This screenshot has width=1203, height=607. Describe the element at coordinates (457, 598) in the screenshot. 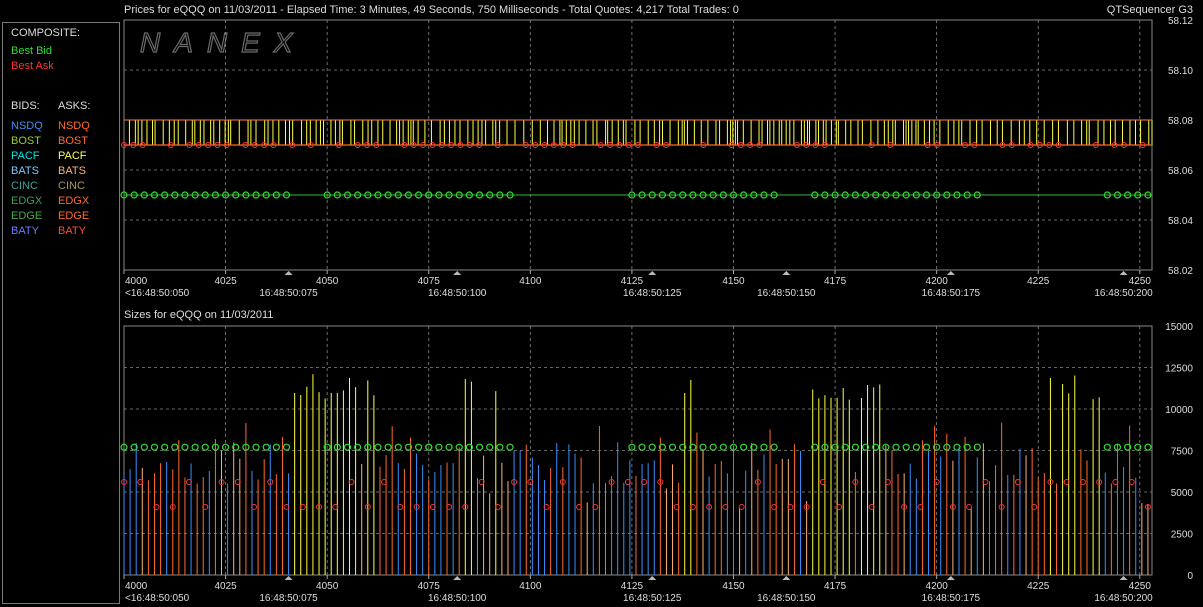

I see `time-label: 16:48:50:100` at that location.